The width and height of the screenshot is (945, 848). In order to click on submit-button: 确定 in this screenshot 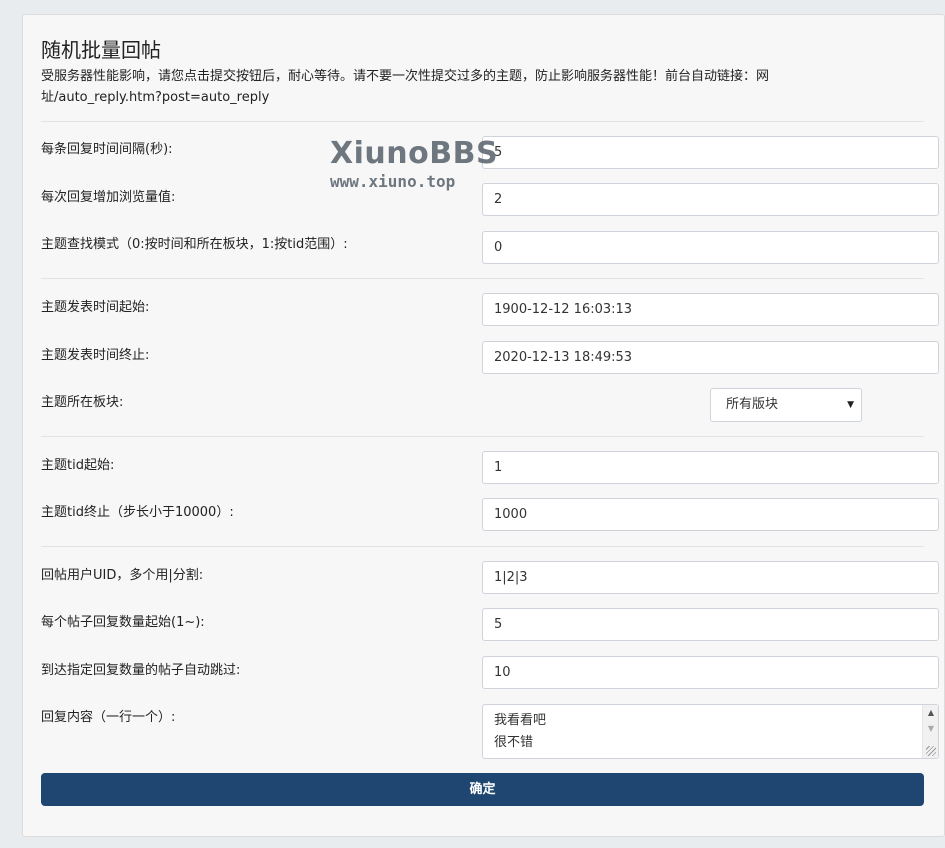, I will do `click(482, 789)`.